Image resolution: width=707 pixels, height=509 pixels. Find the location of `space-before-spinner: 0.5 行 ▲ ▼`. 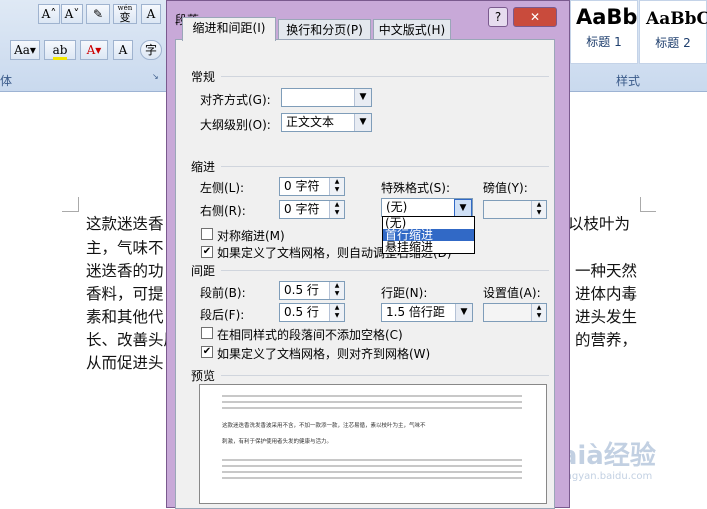

space-before-spinner: 0.5 行 ▲ ▼ is located at coordinates (312, 290).